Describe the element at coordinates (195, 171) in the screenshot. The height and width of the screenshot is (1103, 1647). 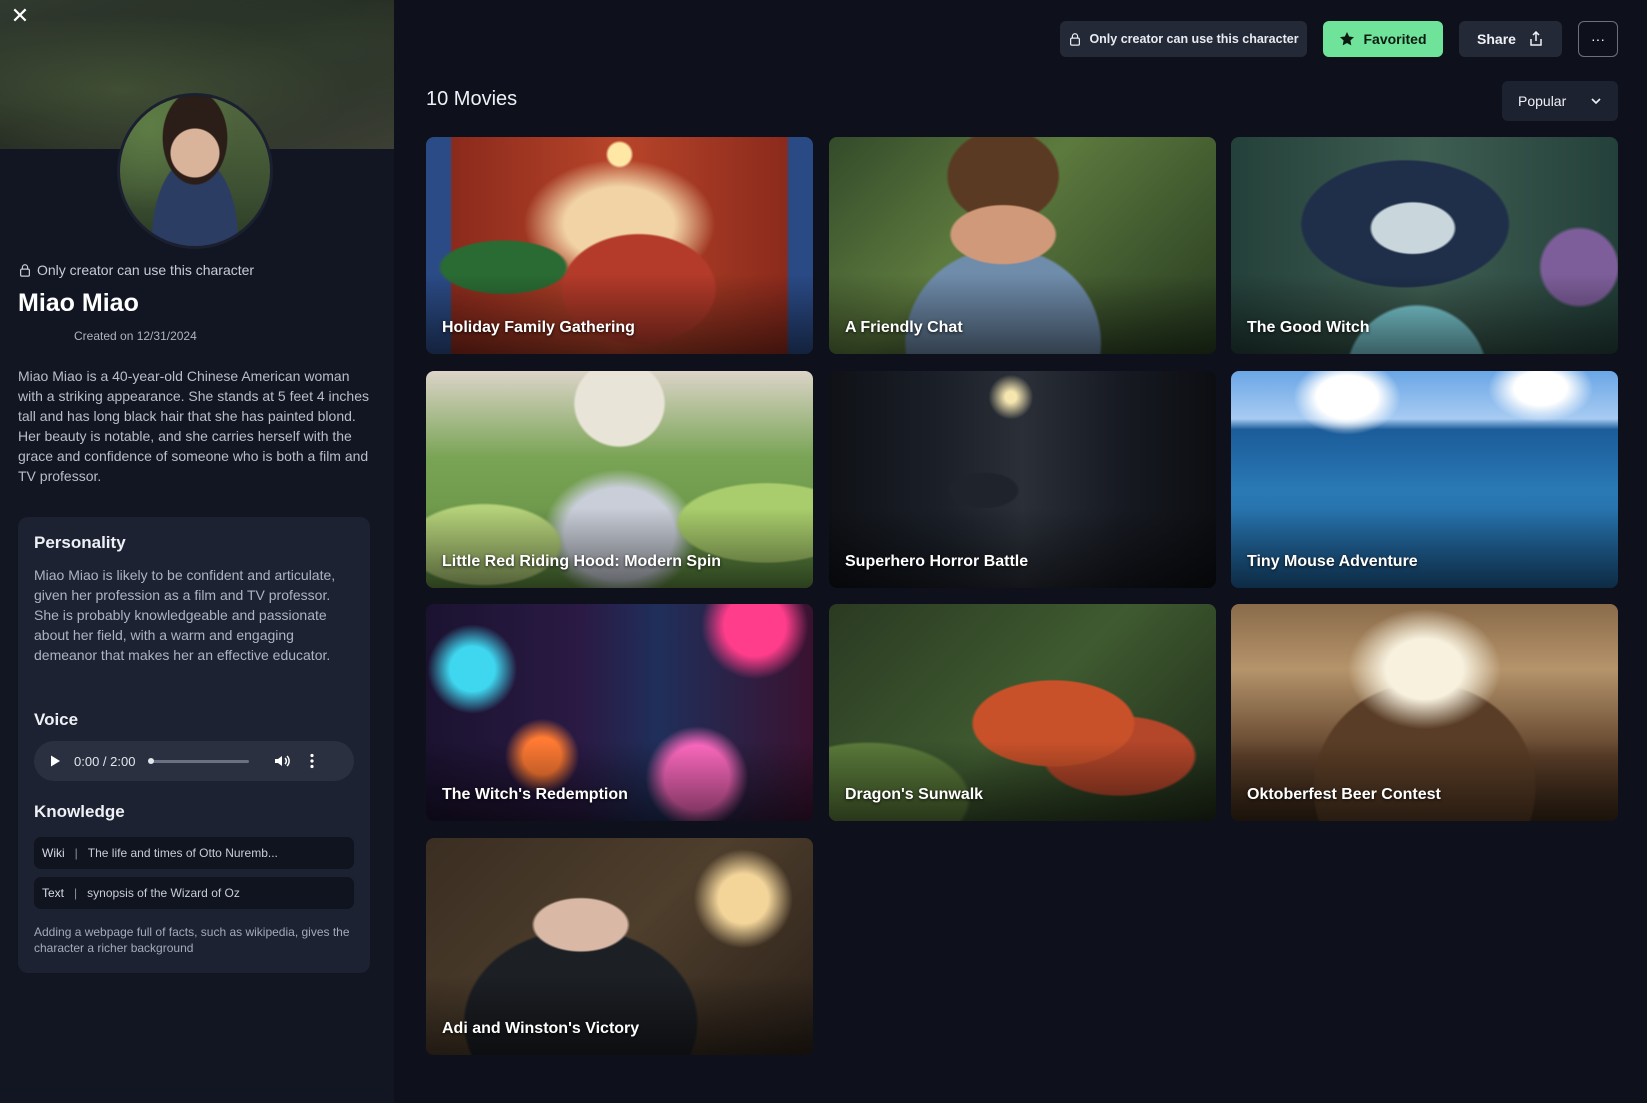
I see `avatar` at that location.